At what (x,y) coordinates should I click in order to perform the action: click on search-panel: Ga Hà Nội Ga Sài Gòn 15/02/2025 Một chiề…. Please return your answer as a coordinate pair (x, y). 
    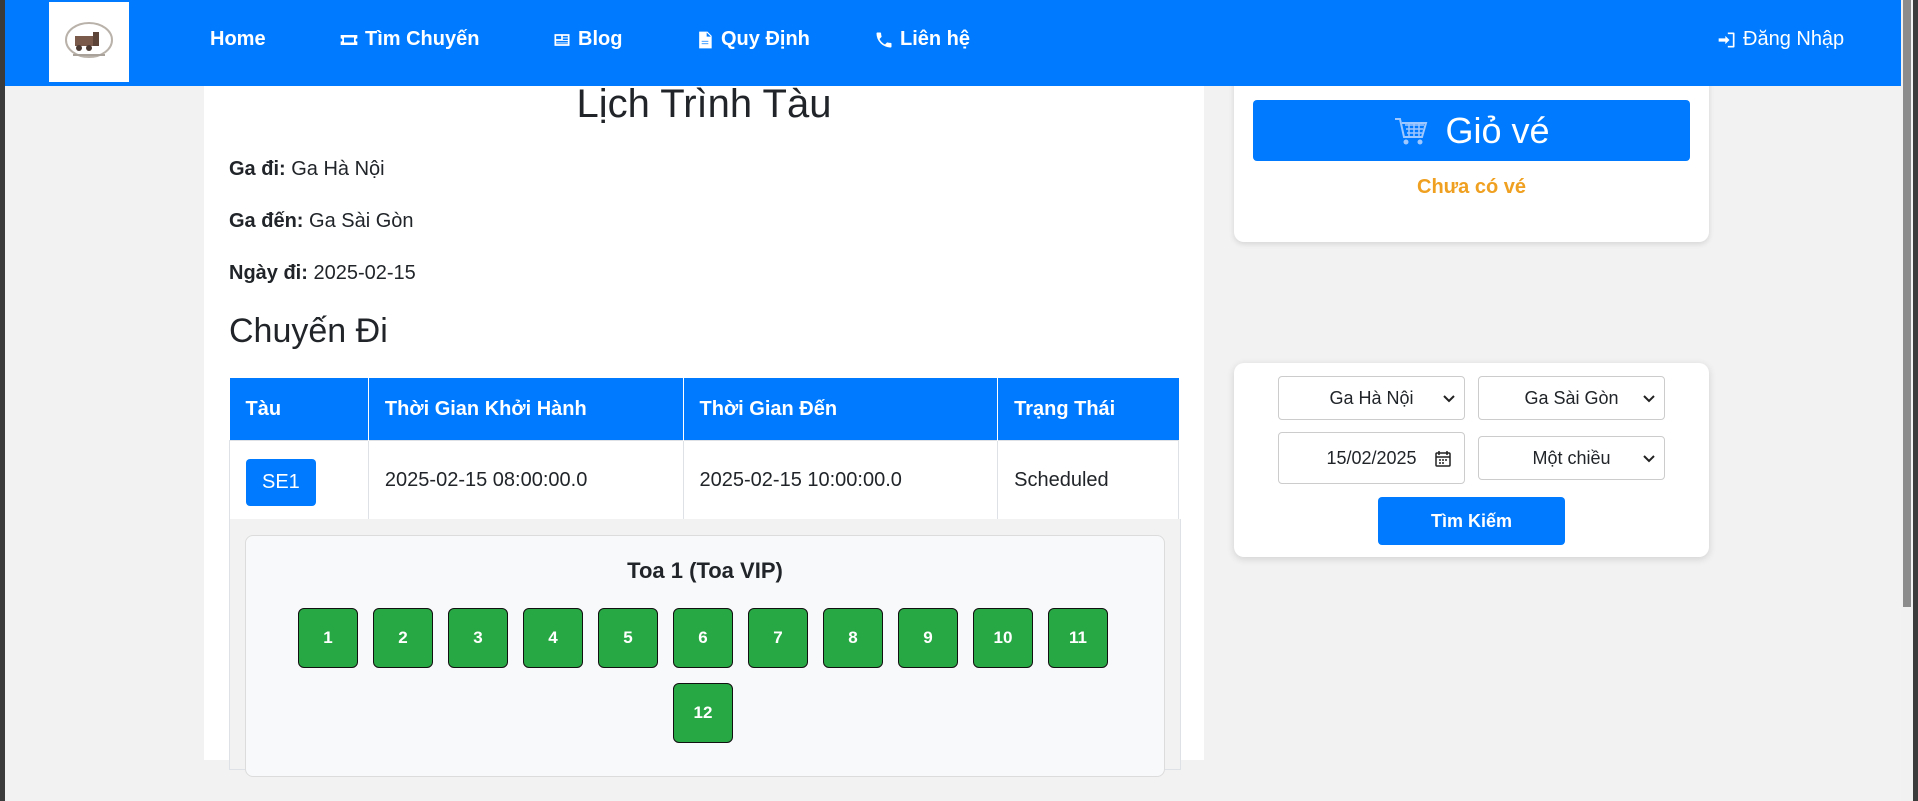
    Looking at the image, I should click on (1471, 460).